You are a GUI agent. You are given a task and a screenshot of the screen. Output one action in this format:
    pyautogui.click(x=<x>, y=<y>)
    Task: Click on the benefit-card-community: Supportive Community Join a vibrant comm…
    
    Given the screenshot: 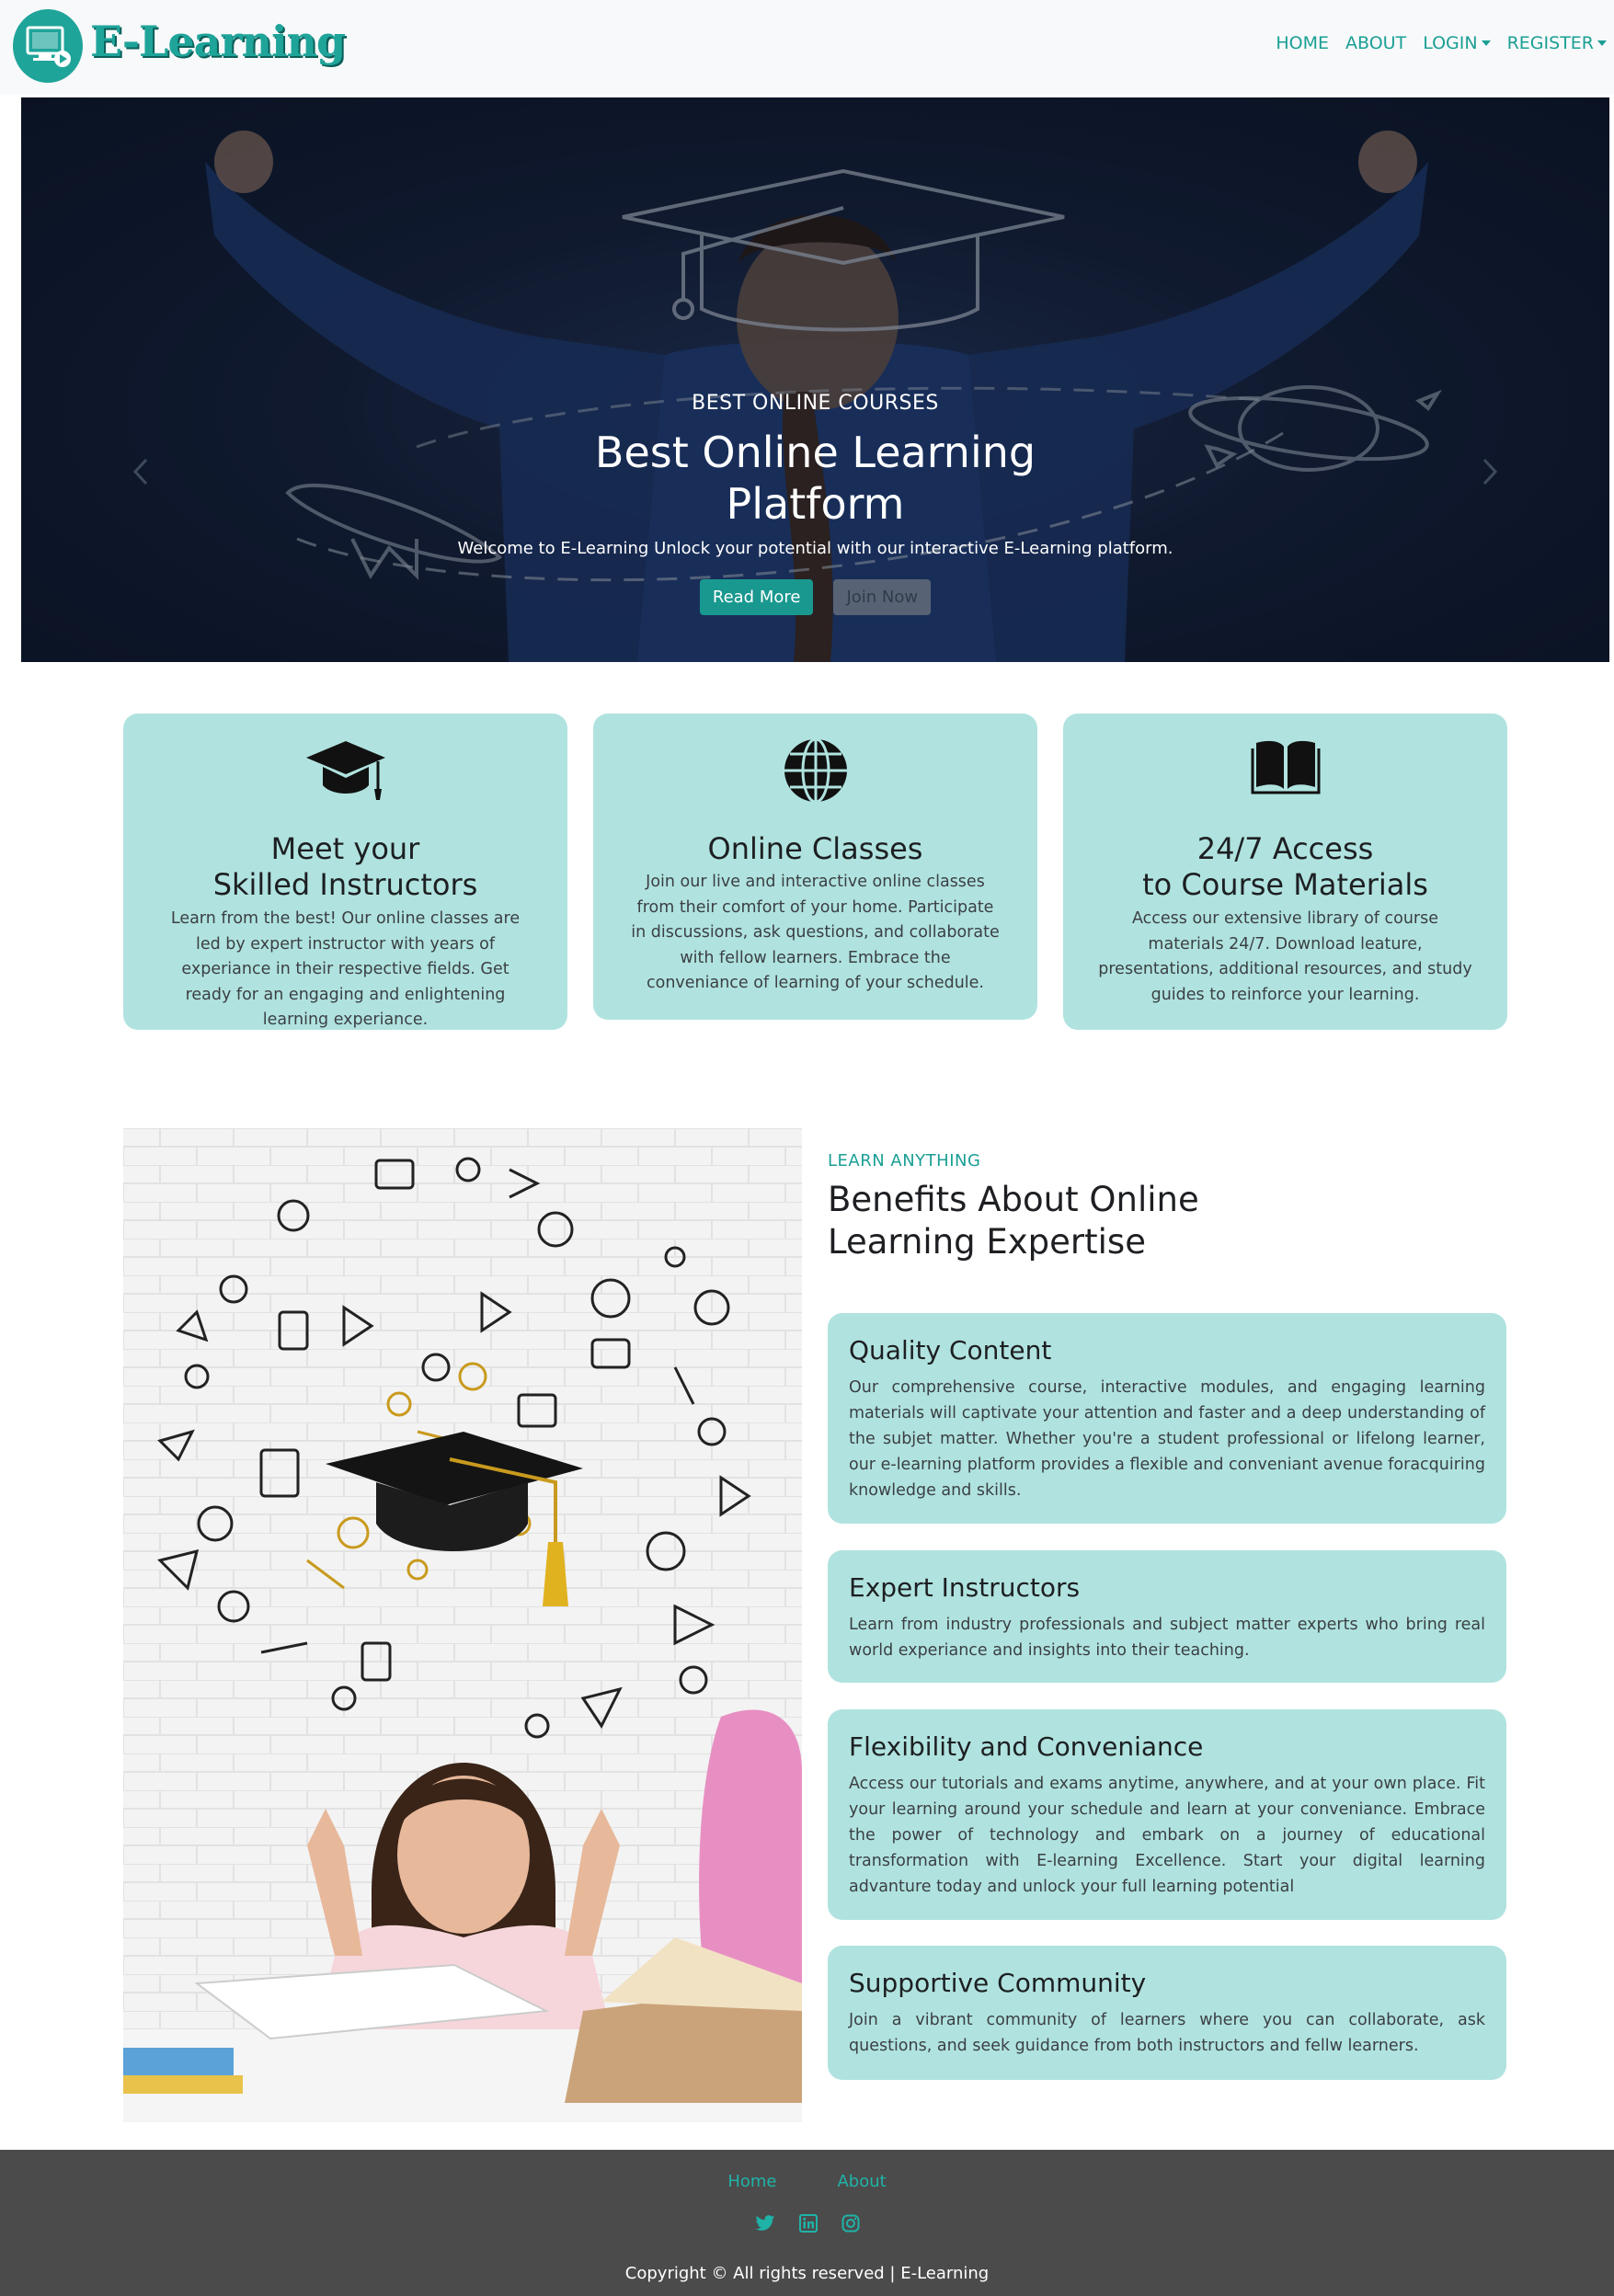 What is the action you would take?
    pyautogui.click(x=1167, y=2013)
    